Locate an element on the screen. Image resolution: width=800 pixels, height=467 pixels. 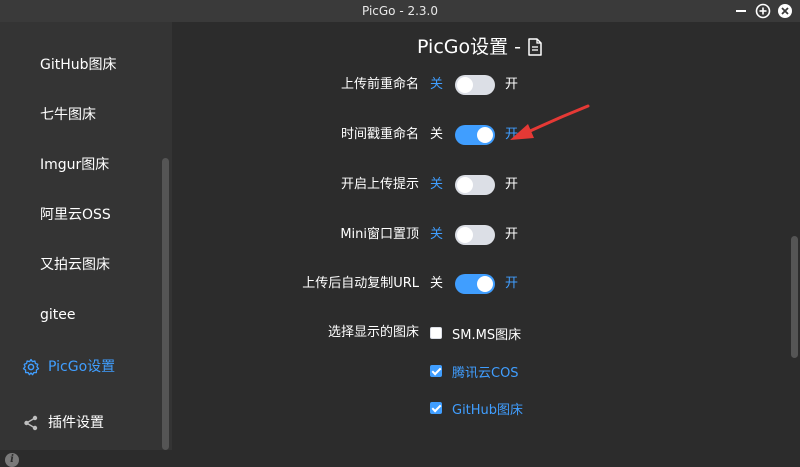
page-title-text: PicGo设置 - is located at coordinates (469, 47).